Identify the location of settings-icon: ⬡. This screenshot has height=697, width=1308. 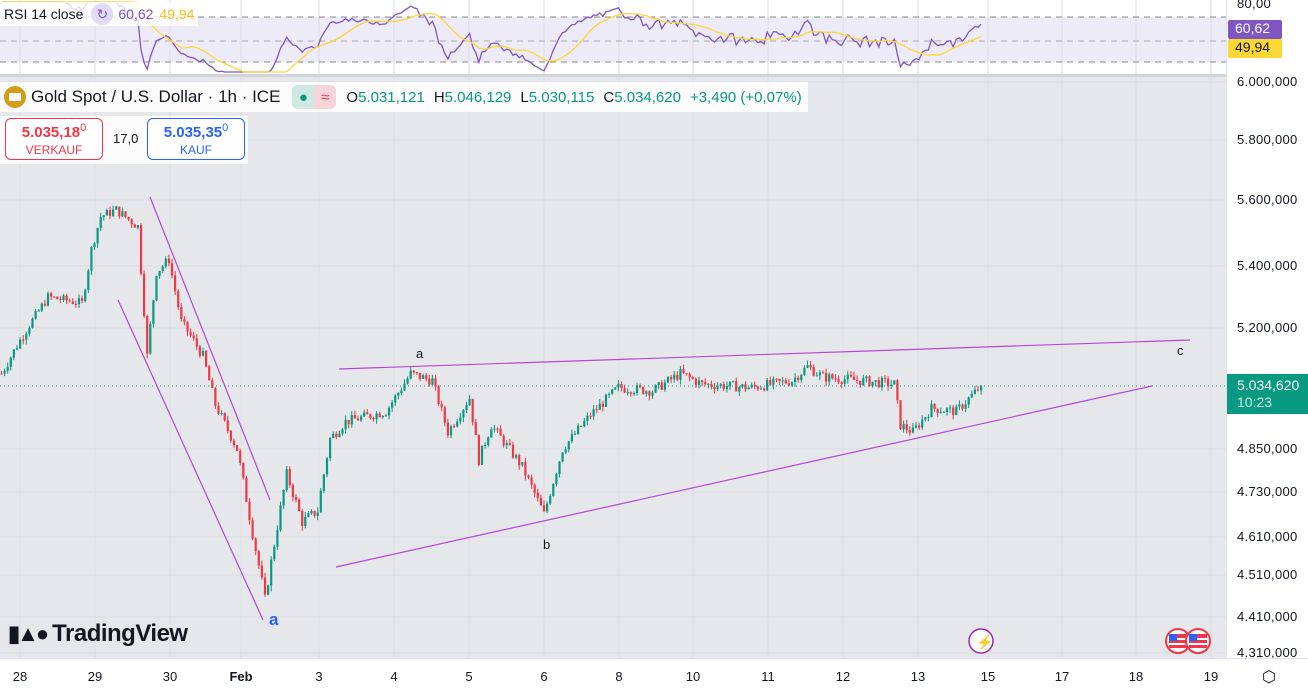
(1269, 677).